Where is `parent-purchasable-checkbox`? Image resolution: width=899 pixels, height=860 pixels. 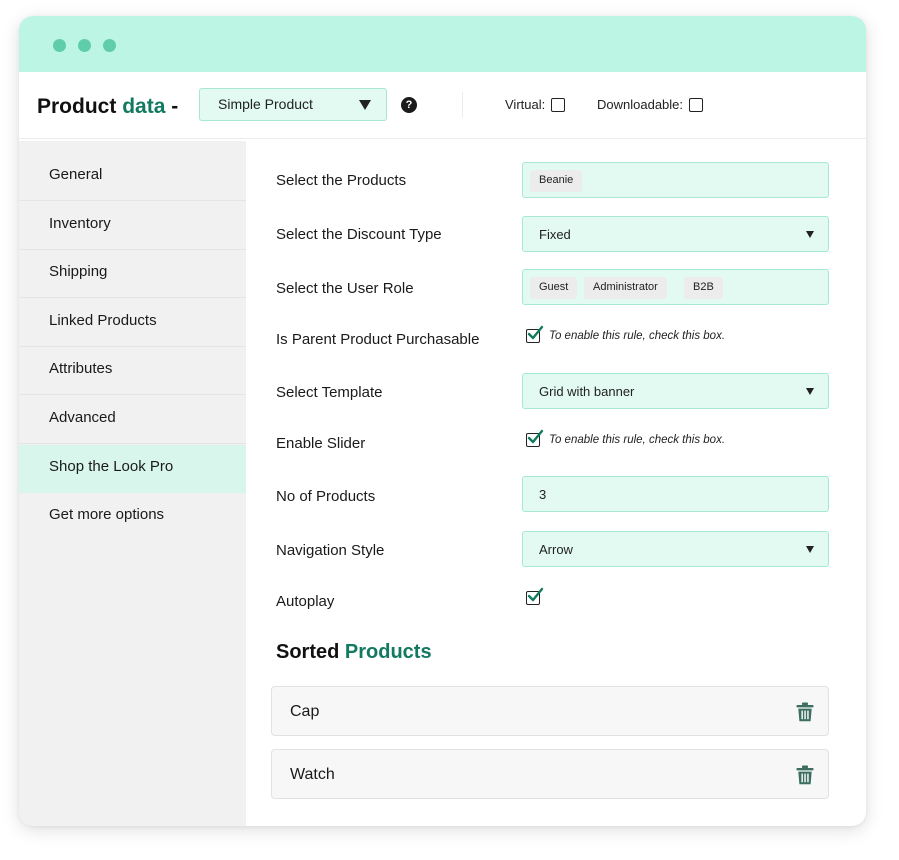 parent-purchasable-checkbox is located at coordinates (535, 334).